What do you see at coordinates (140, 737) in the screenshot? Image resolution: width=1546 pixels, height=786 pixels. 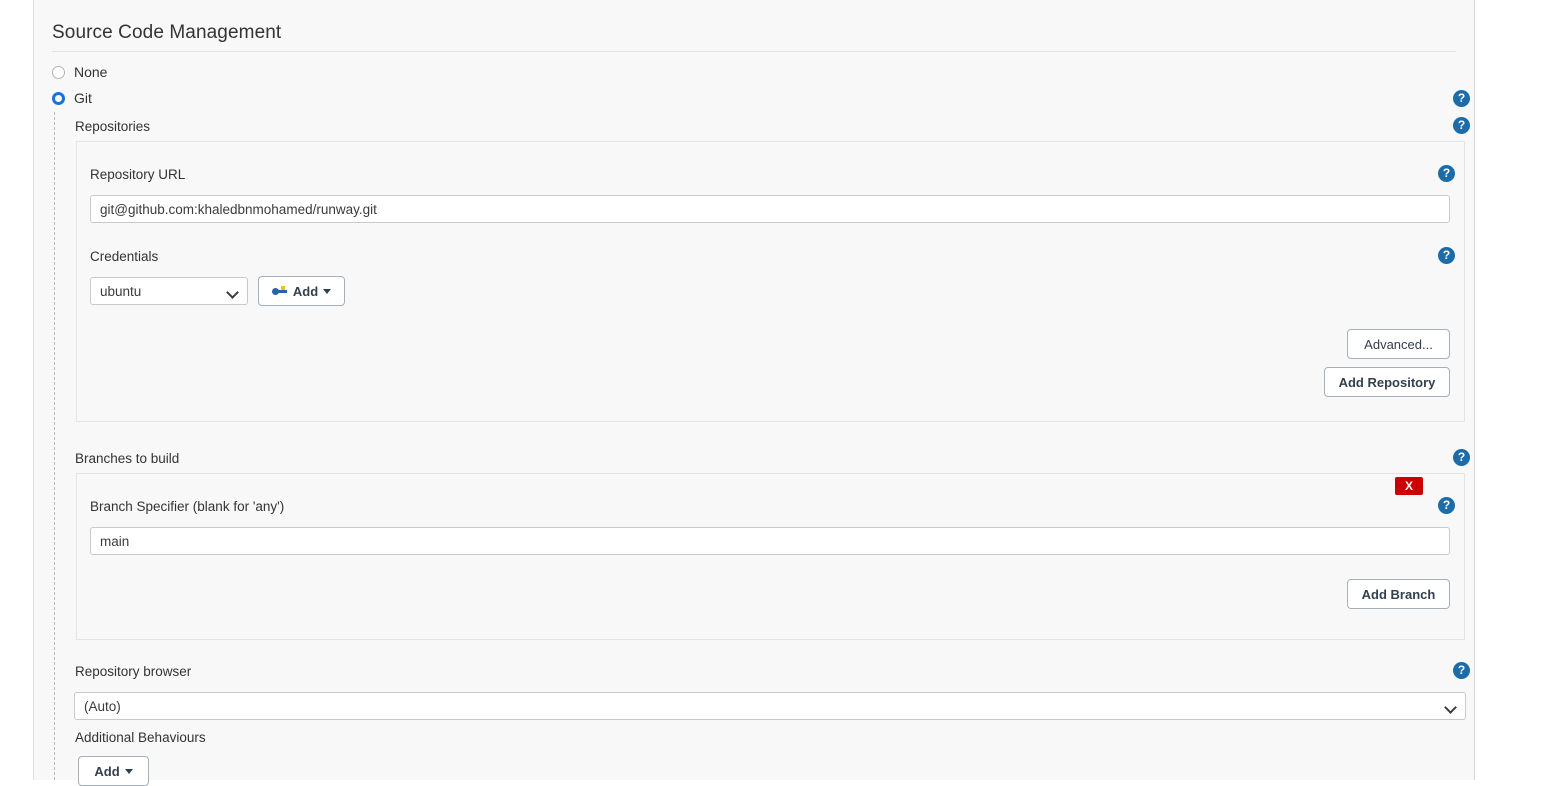 I see `additional-behaviours-label: Additional Behaviours` at bounding box center [140, 737].